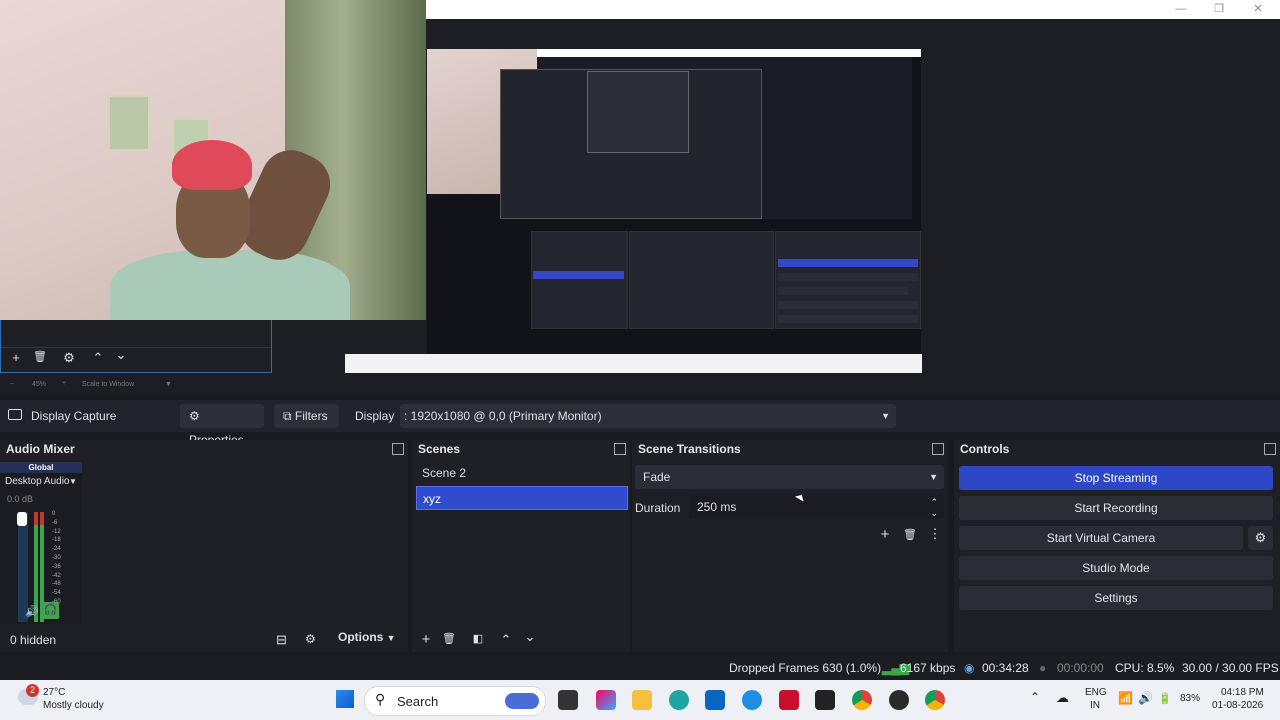 The width and height of the screenshot is (1280, 720). What do you see at coordinates (22, 519) in the screenshot?
I see `volume-slider-handle` at bounding box center [22, 519].